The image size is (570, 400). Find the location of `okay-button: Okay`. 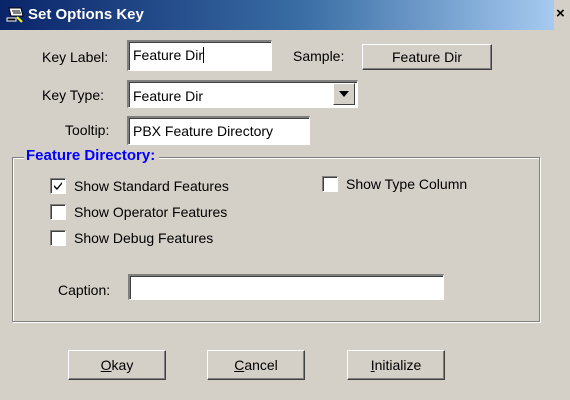

okay-button: Okay is located at coordinates (117, 365).